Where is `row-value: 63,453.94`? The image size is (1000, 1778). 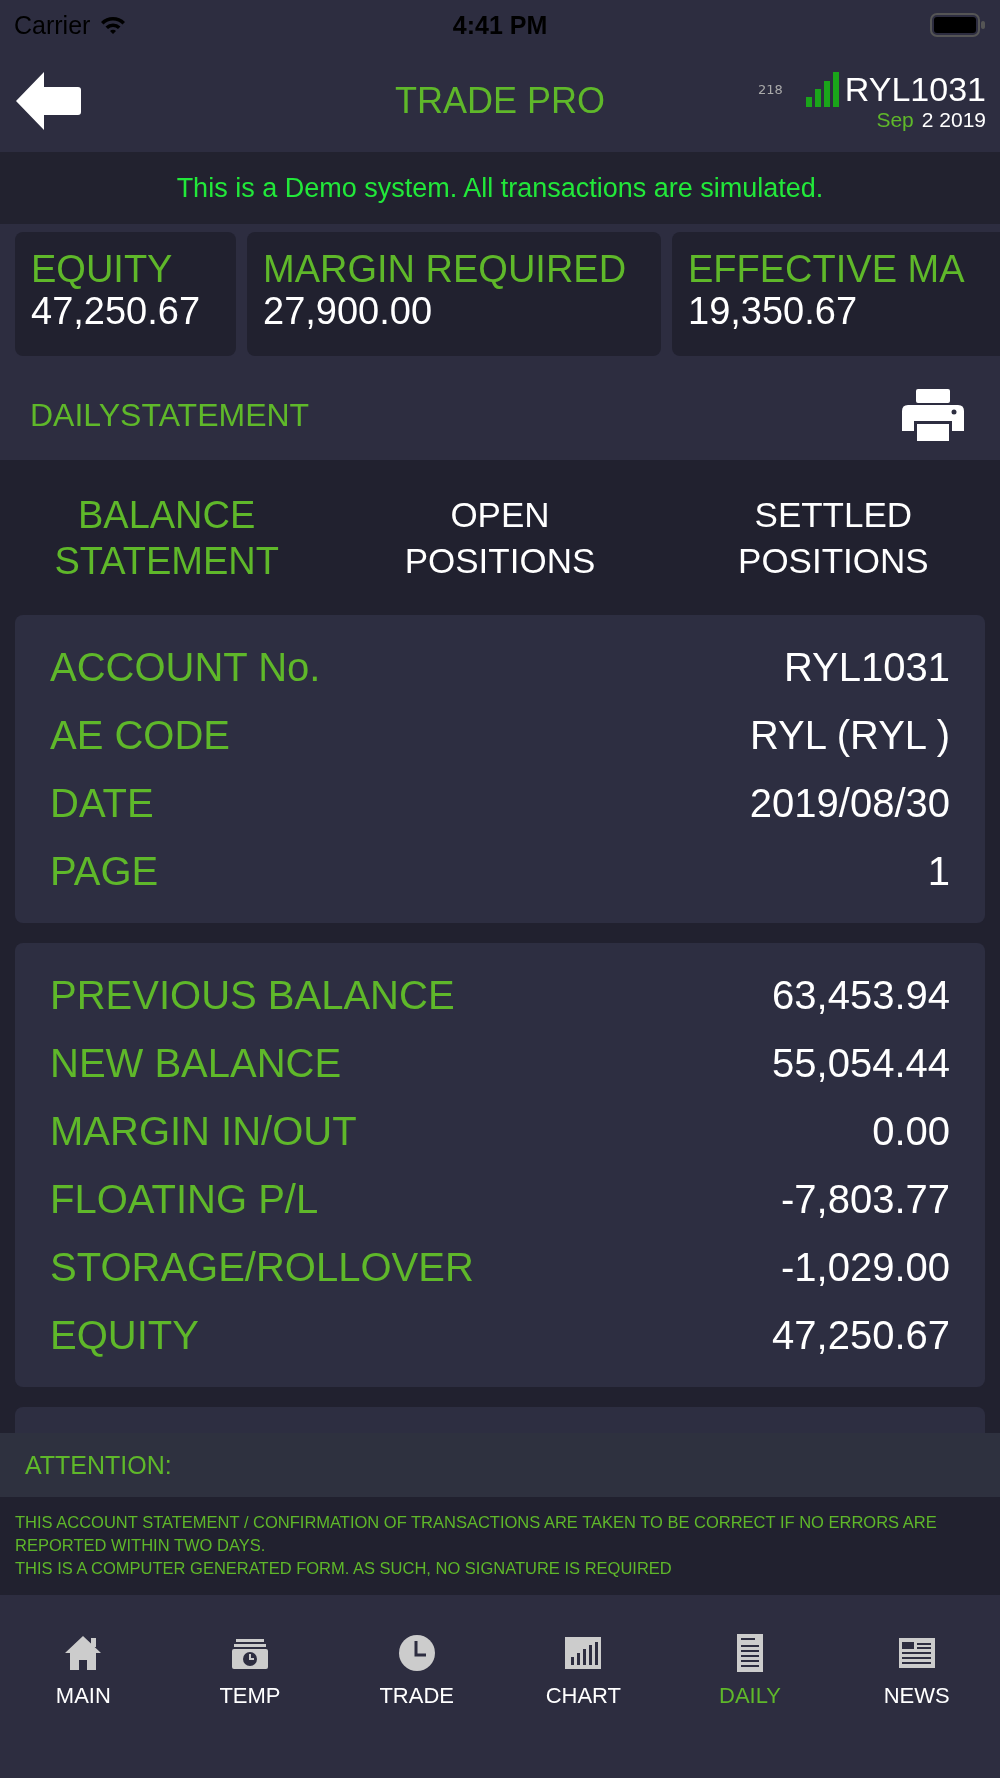
row-value: 63,453.94 is located at coordinates (861, 995).